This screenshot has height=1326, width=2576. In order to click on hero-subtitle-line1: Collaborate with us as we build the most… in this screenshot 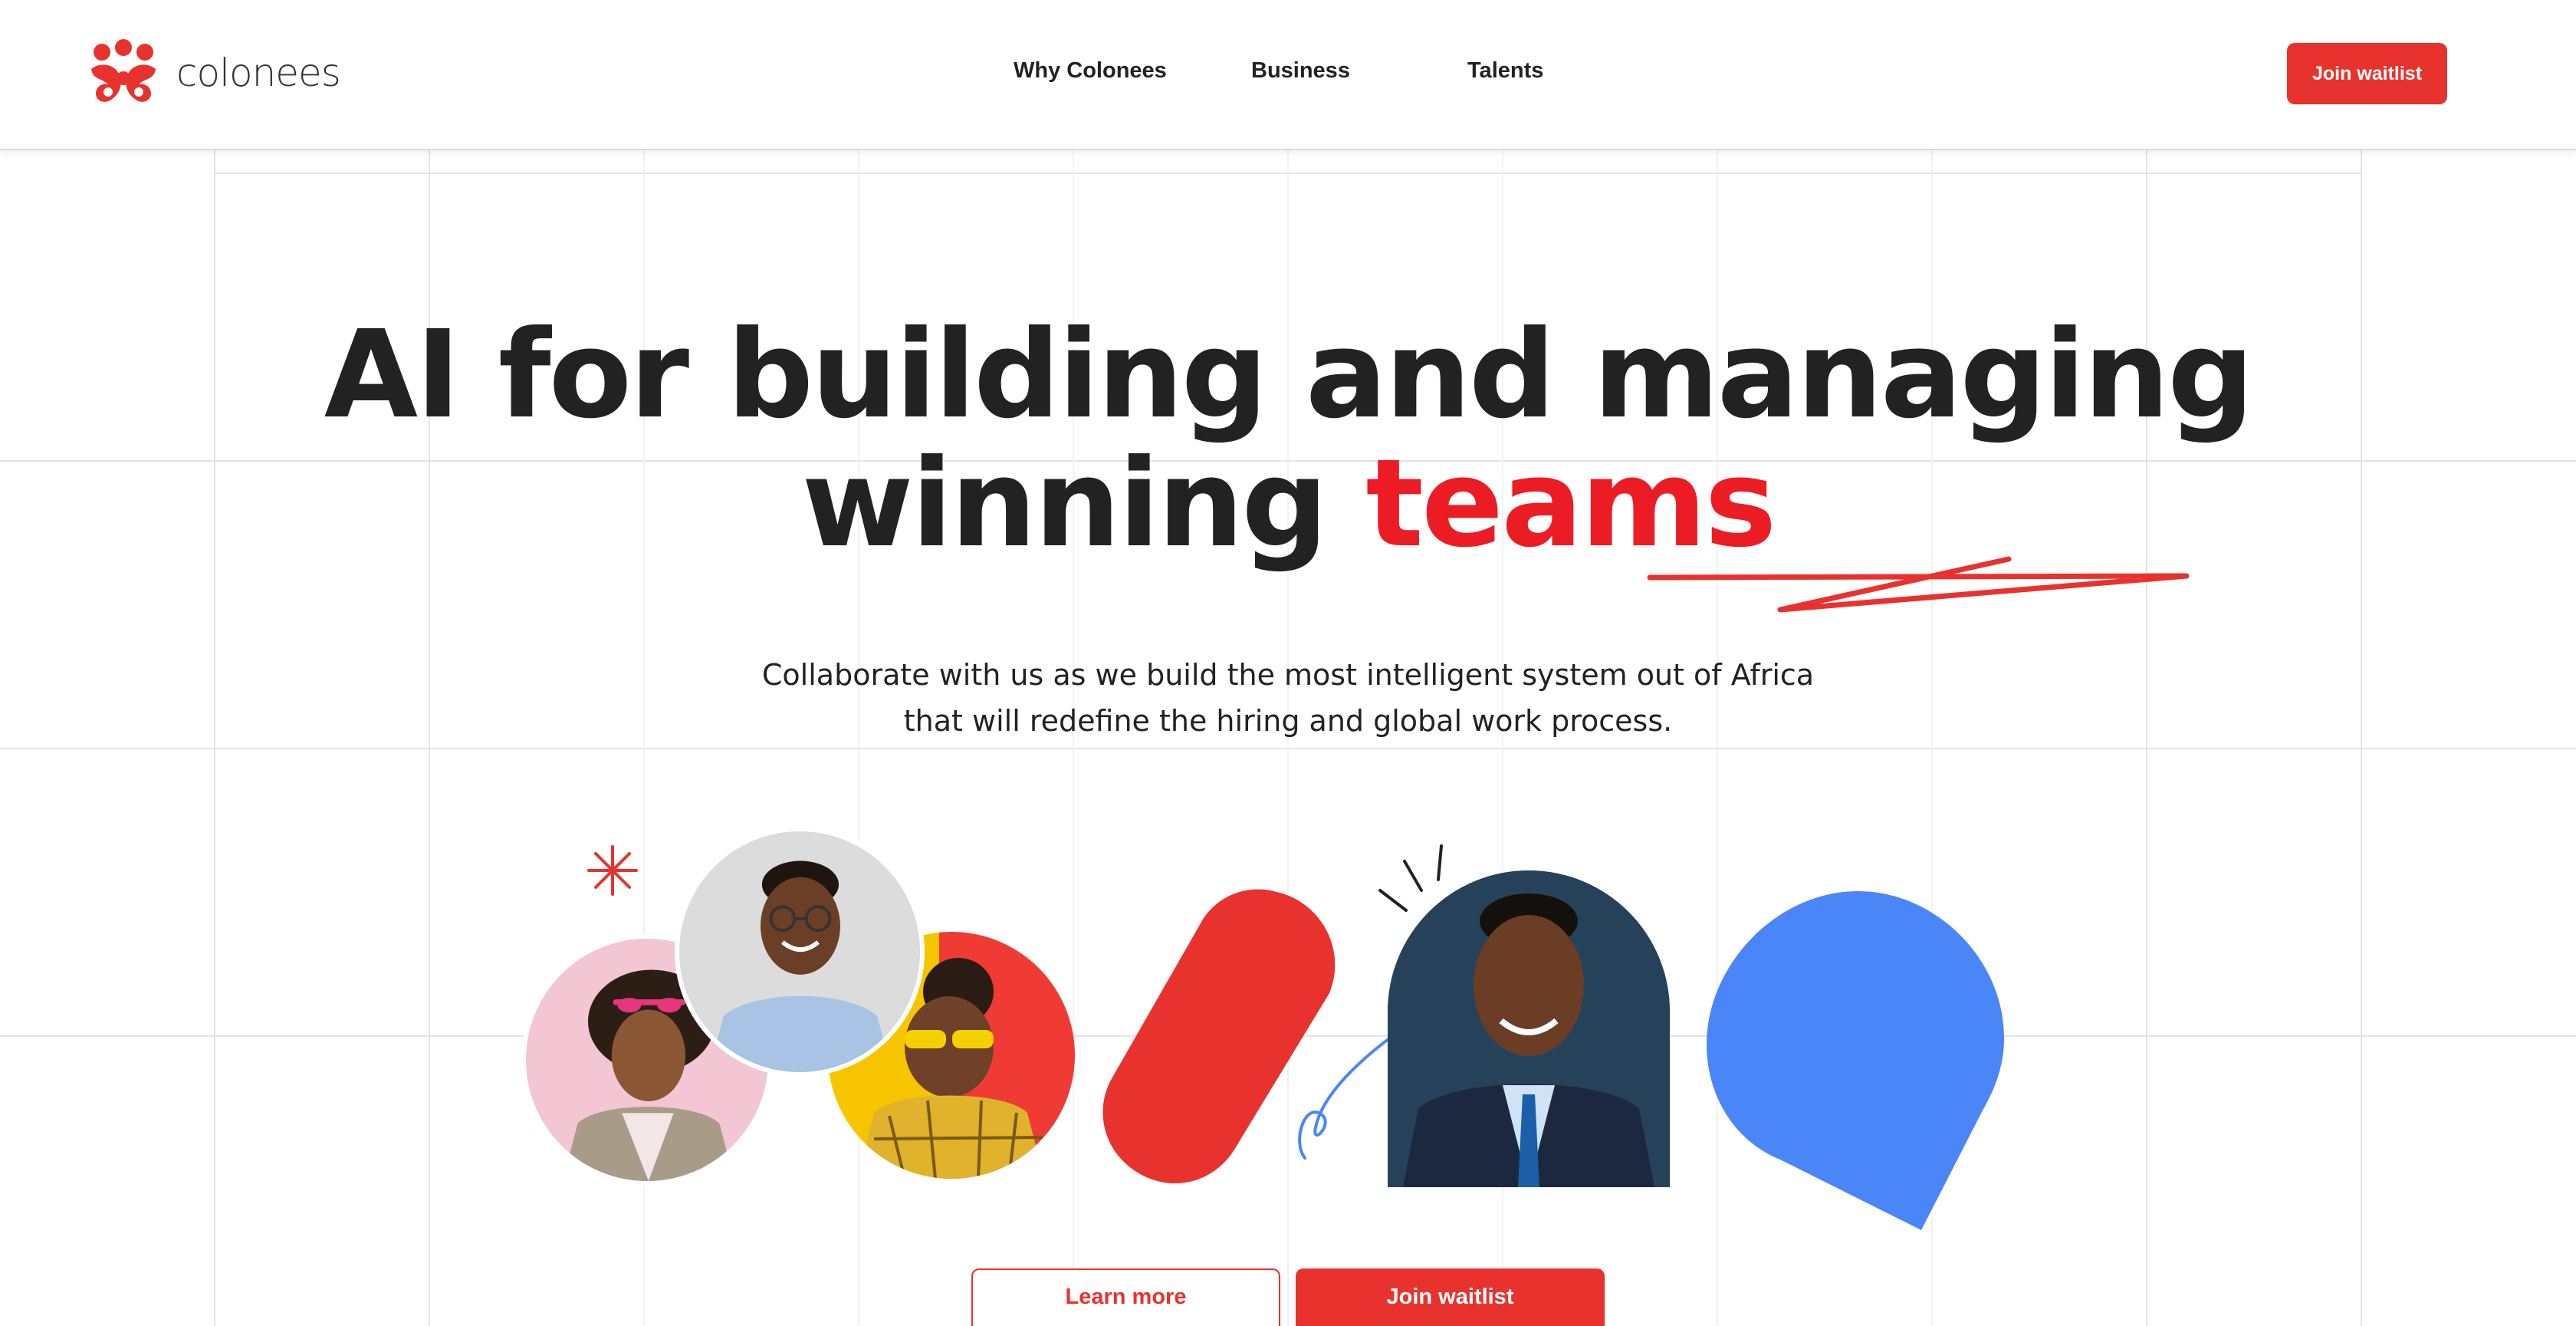, I will do `click(1288, 675)`.